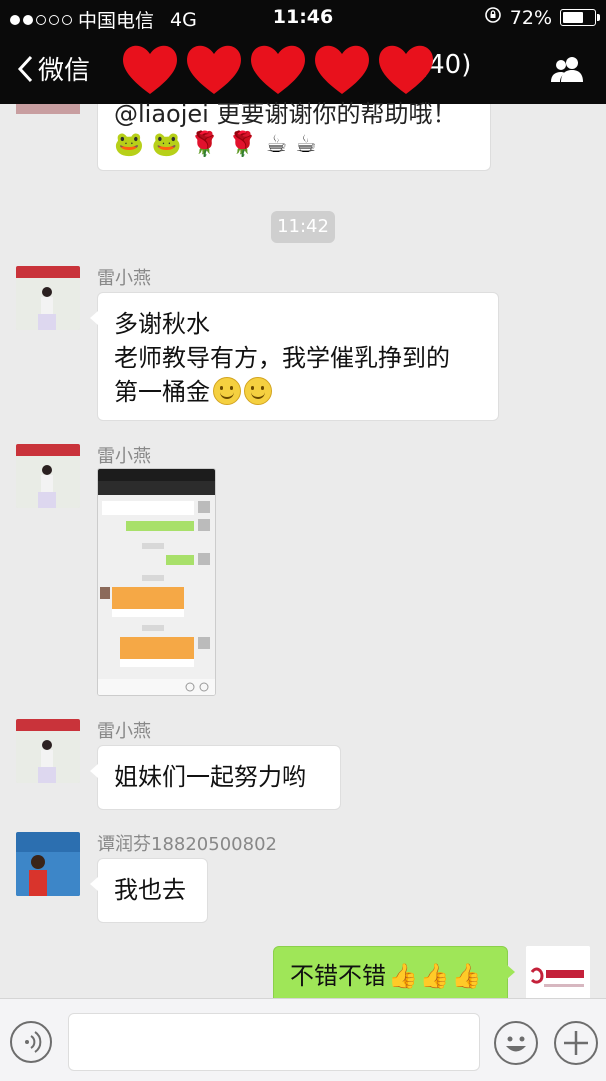 This screenshot has width=606, height=1081. I want to click on plus-icon, so click(576, 1043).